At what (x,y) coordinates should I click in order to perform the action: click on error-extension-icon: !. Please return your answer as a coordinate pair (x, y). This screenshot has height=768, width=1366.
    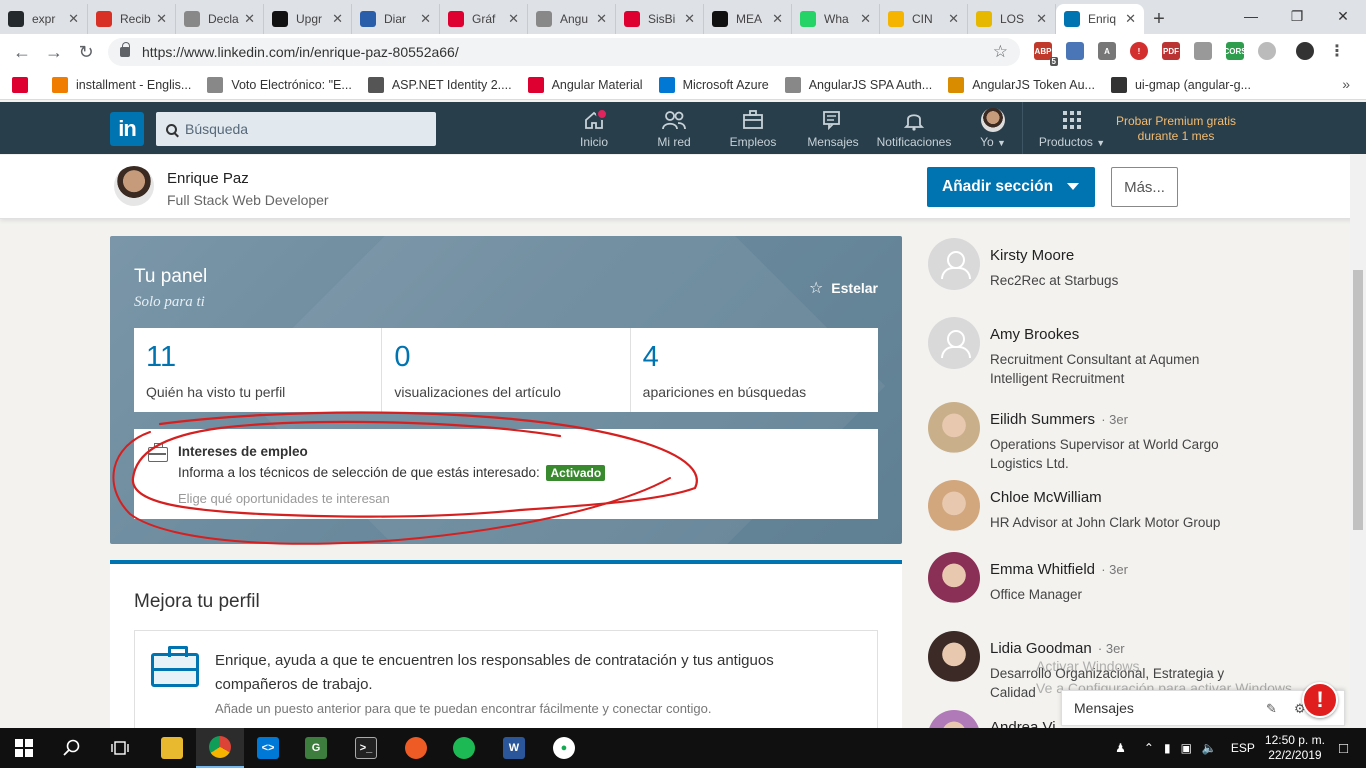
    Looking at the image, I should click on (1139, 51).